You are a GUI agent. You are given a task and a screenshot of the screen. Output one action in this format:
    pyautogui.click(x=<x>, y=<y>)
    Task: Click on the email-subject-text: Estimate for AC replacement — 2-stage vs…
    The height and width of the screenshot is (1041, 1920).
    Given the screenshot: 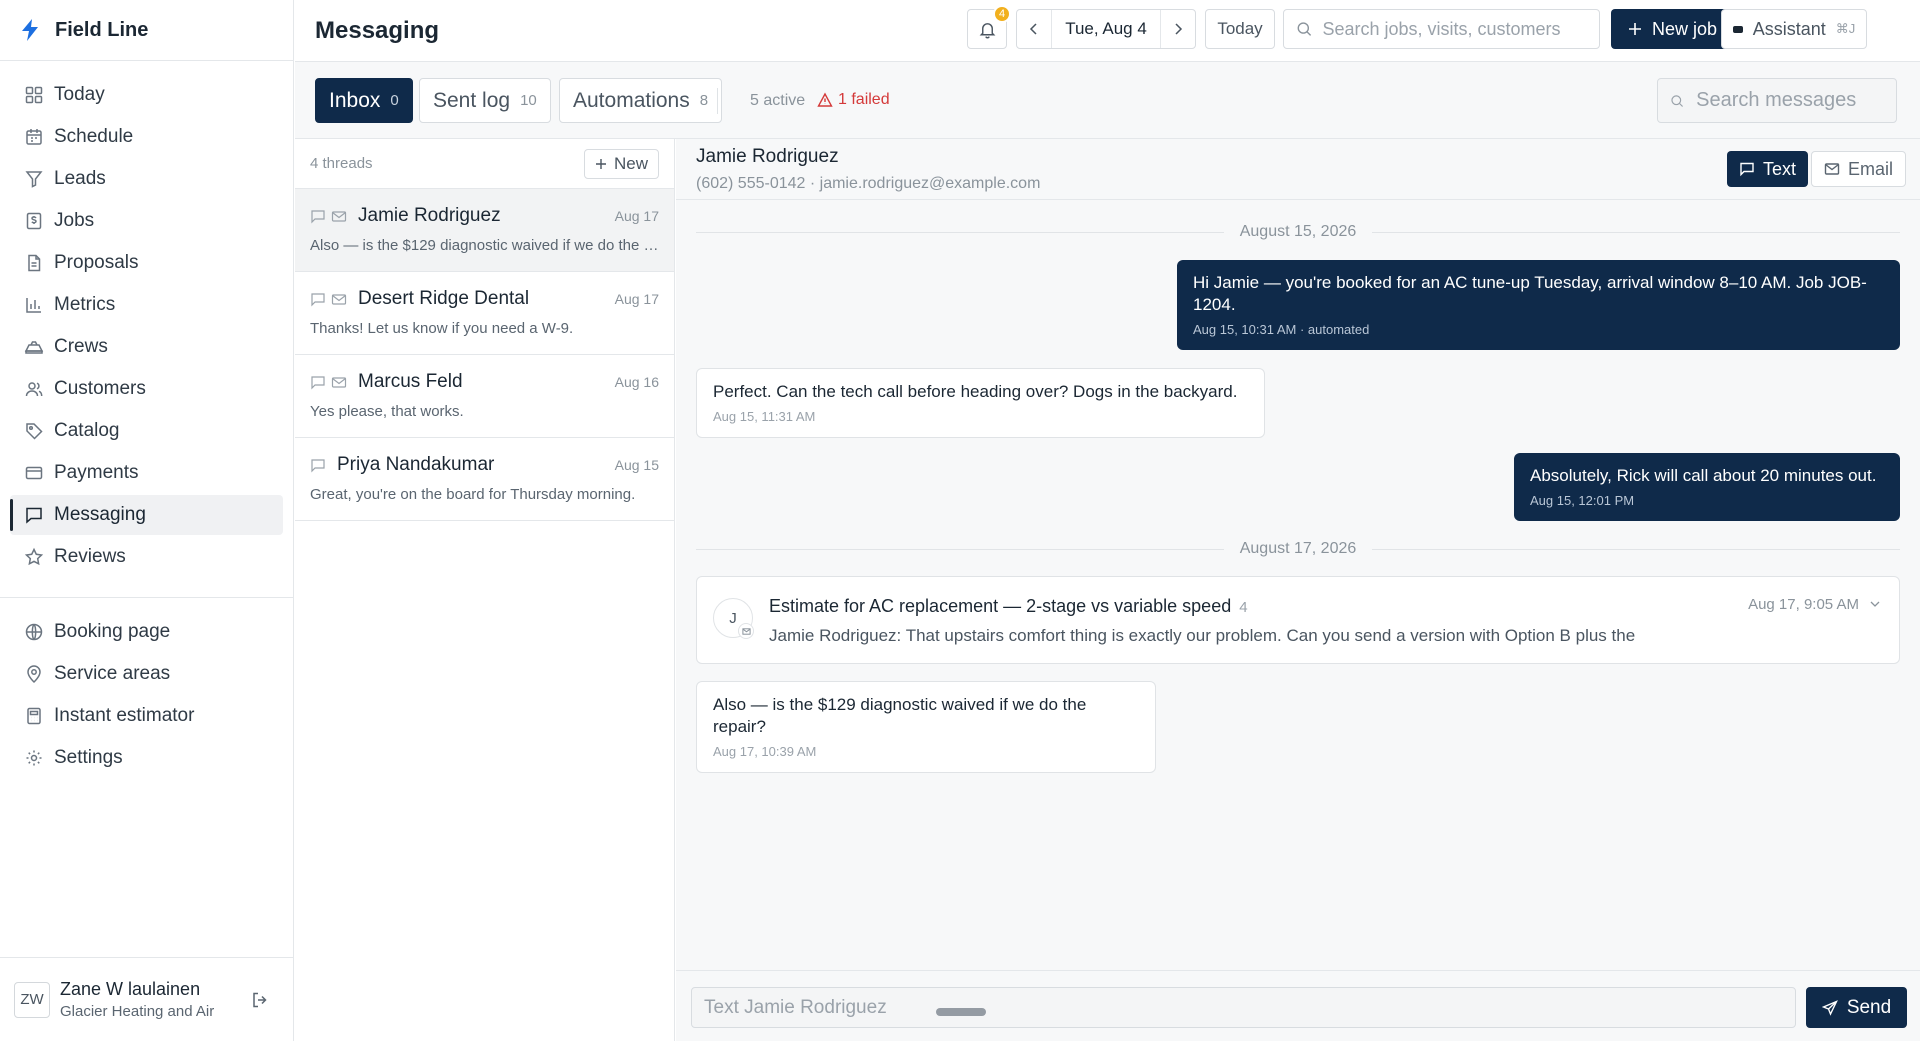 What is the action you would take?
    pyautogui.click(x=1000, y=606)
    